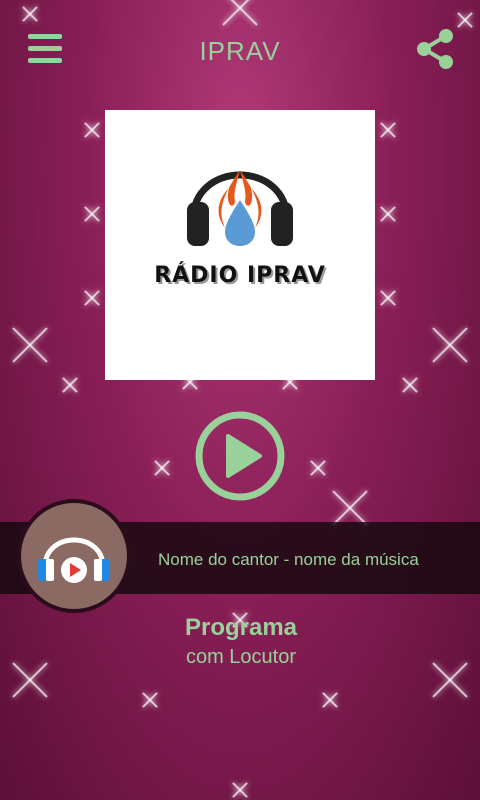  What do you see at coordinates (435, 49) in the screenshot?
I see `share-icon` at bounding box center [435, 49].